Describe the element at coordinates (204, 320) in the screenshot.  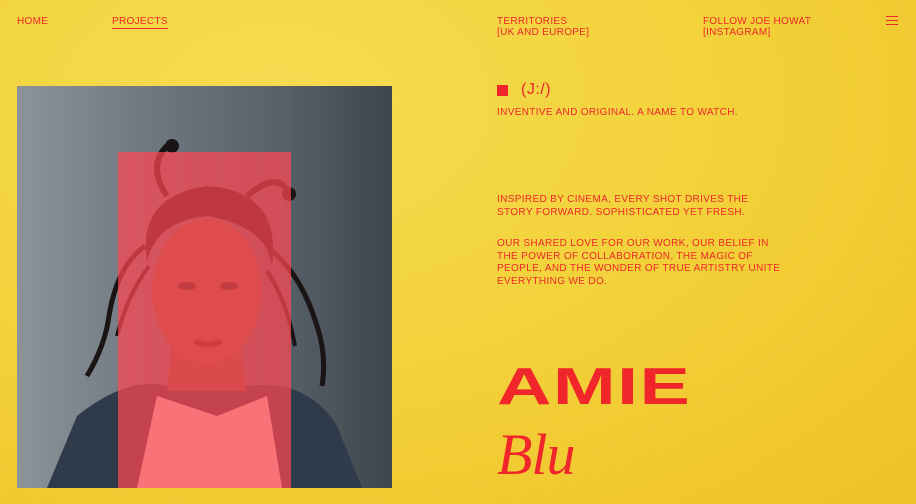
I see `red-overlay-panel` at that location.